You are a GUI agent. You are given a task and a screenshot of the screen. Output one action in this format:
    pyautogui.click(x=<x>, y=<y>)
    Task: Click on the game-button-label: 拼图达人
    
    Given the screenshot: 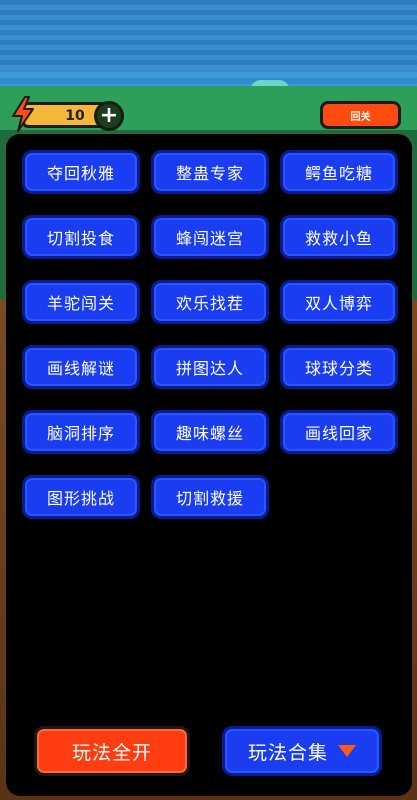 What is the action you would take?
    pyautogui.click(x=209, y=368)
    